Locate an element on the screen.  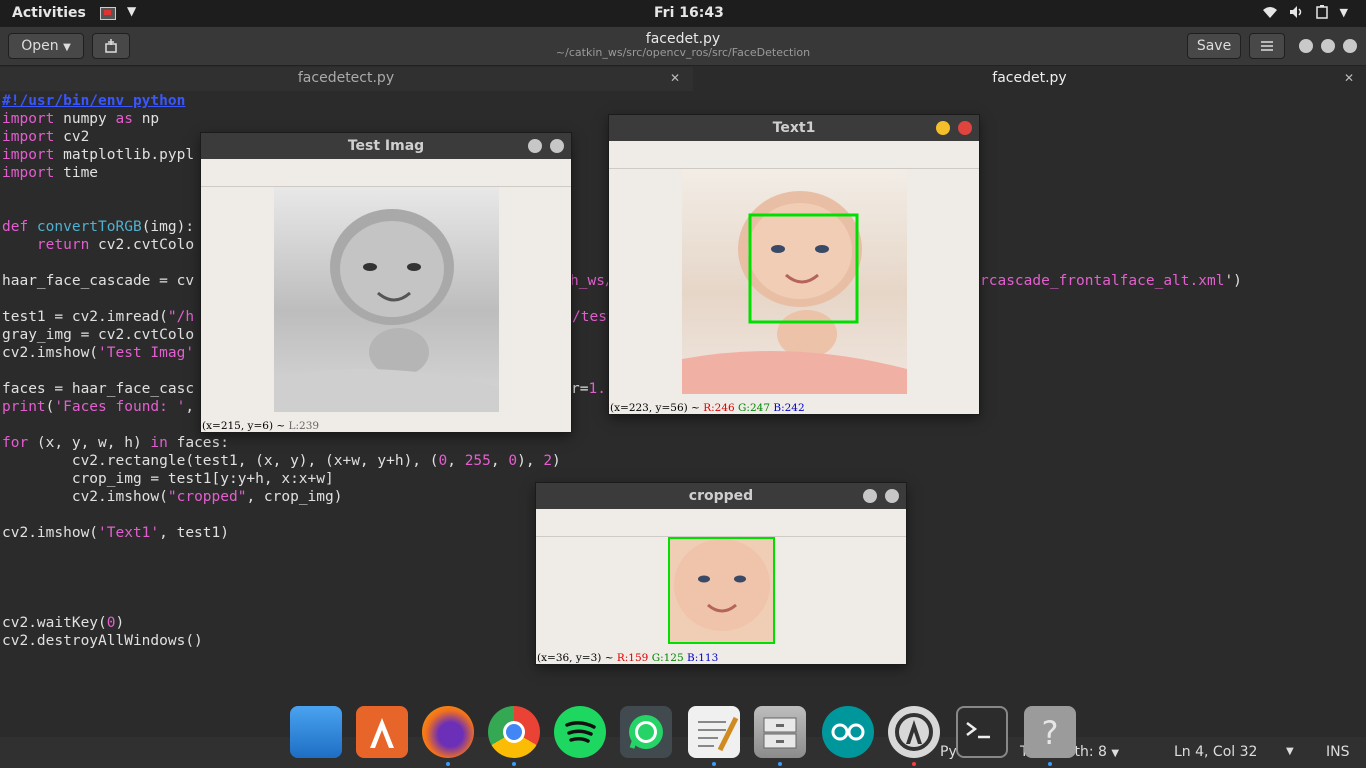
status-red: R:246 is located at coordinates (719, 408).